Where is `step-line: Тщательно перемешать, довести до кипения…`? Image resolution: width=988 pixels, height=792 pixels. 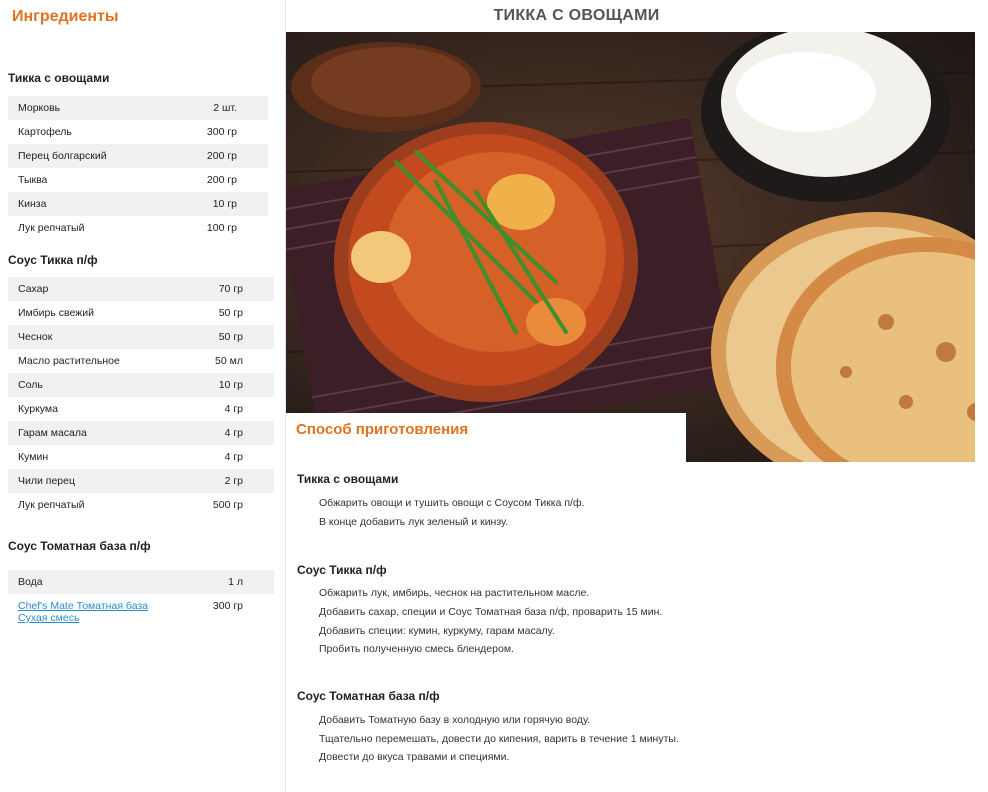
step-line: Тщательно перемешать, довести до кипения… is located at coordinates (499, 739).